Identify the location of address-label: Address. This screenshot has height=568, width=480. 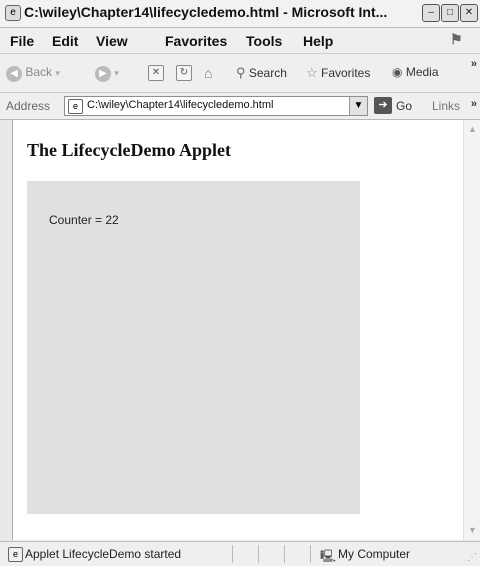
(28, 106).